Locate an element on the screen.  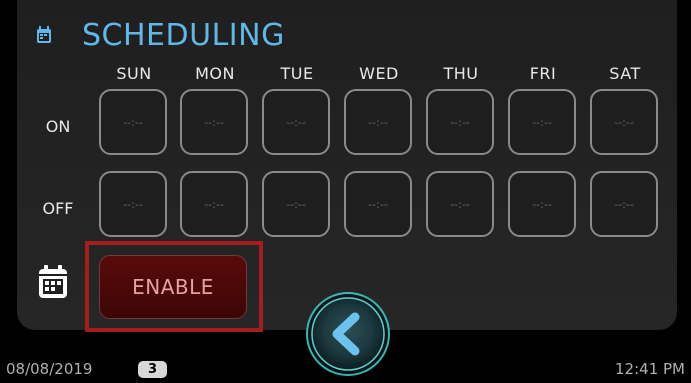
row-label-off: OFF is located at coordinates (58, 208).